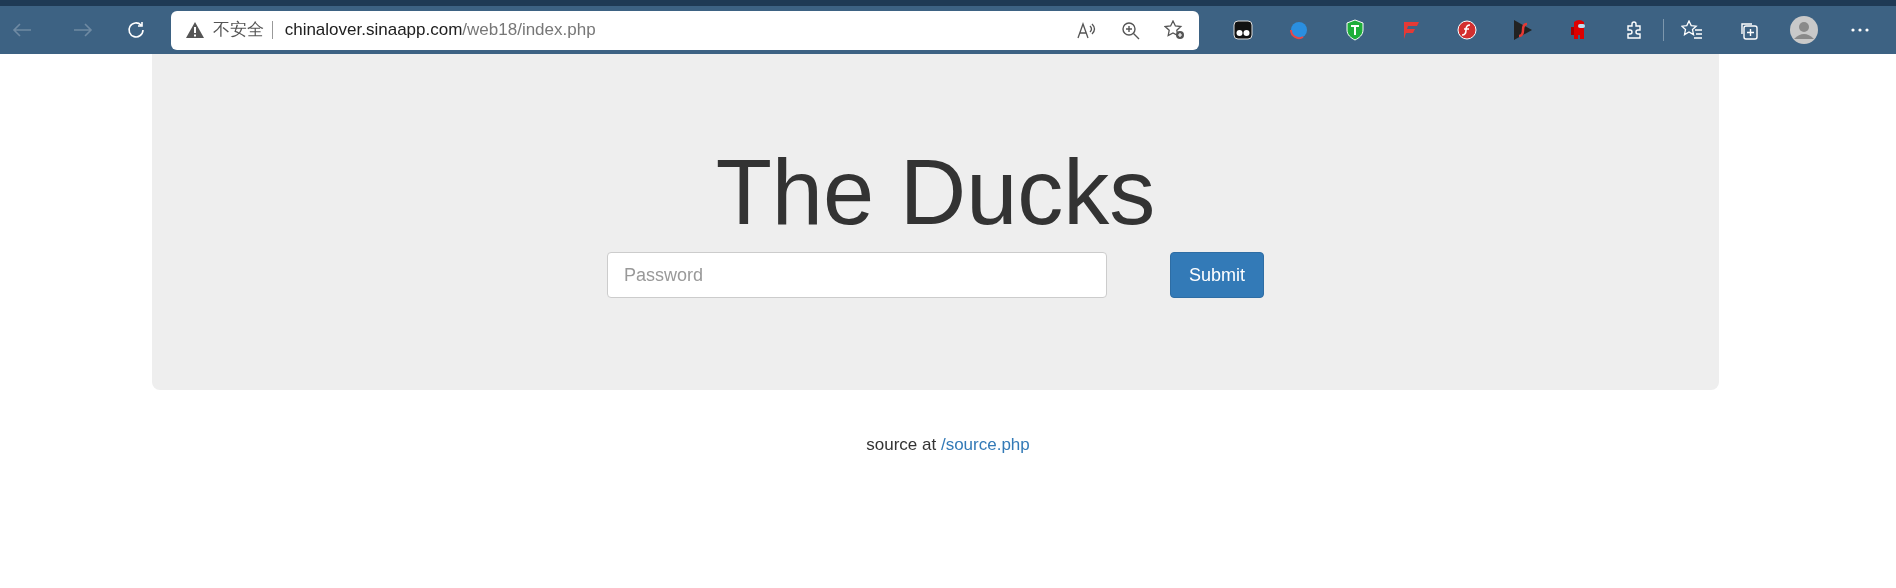 Image resolution: width=1896 pixels, height=588 pixels. Describe the element at coordinates (1174, 30) in the screenshot. I see `add-favorite-icon` at that location.